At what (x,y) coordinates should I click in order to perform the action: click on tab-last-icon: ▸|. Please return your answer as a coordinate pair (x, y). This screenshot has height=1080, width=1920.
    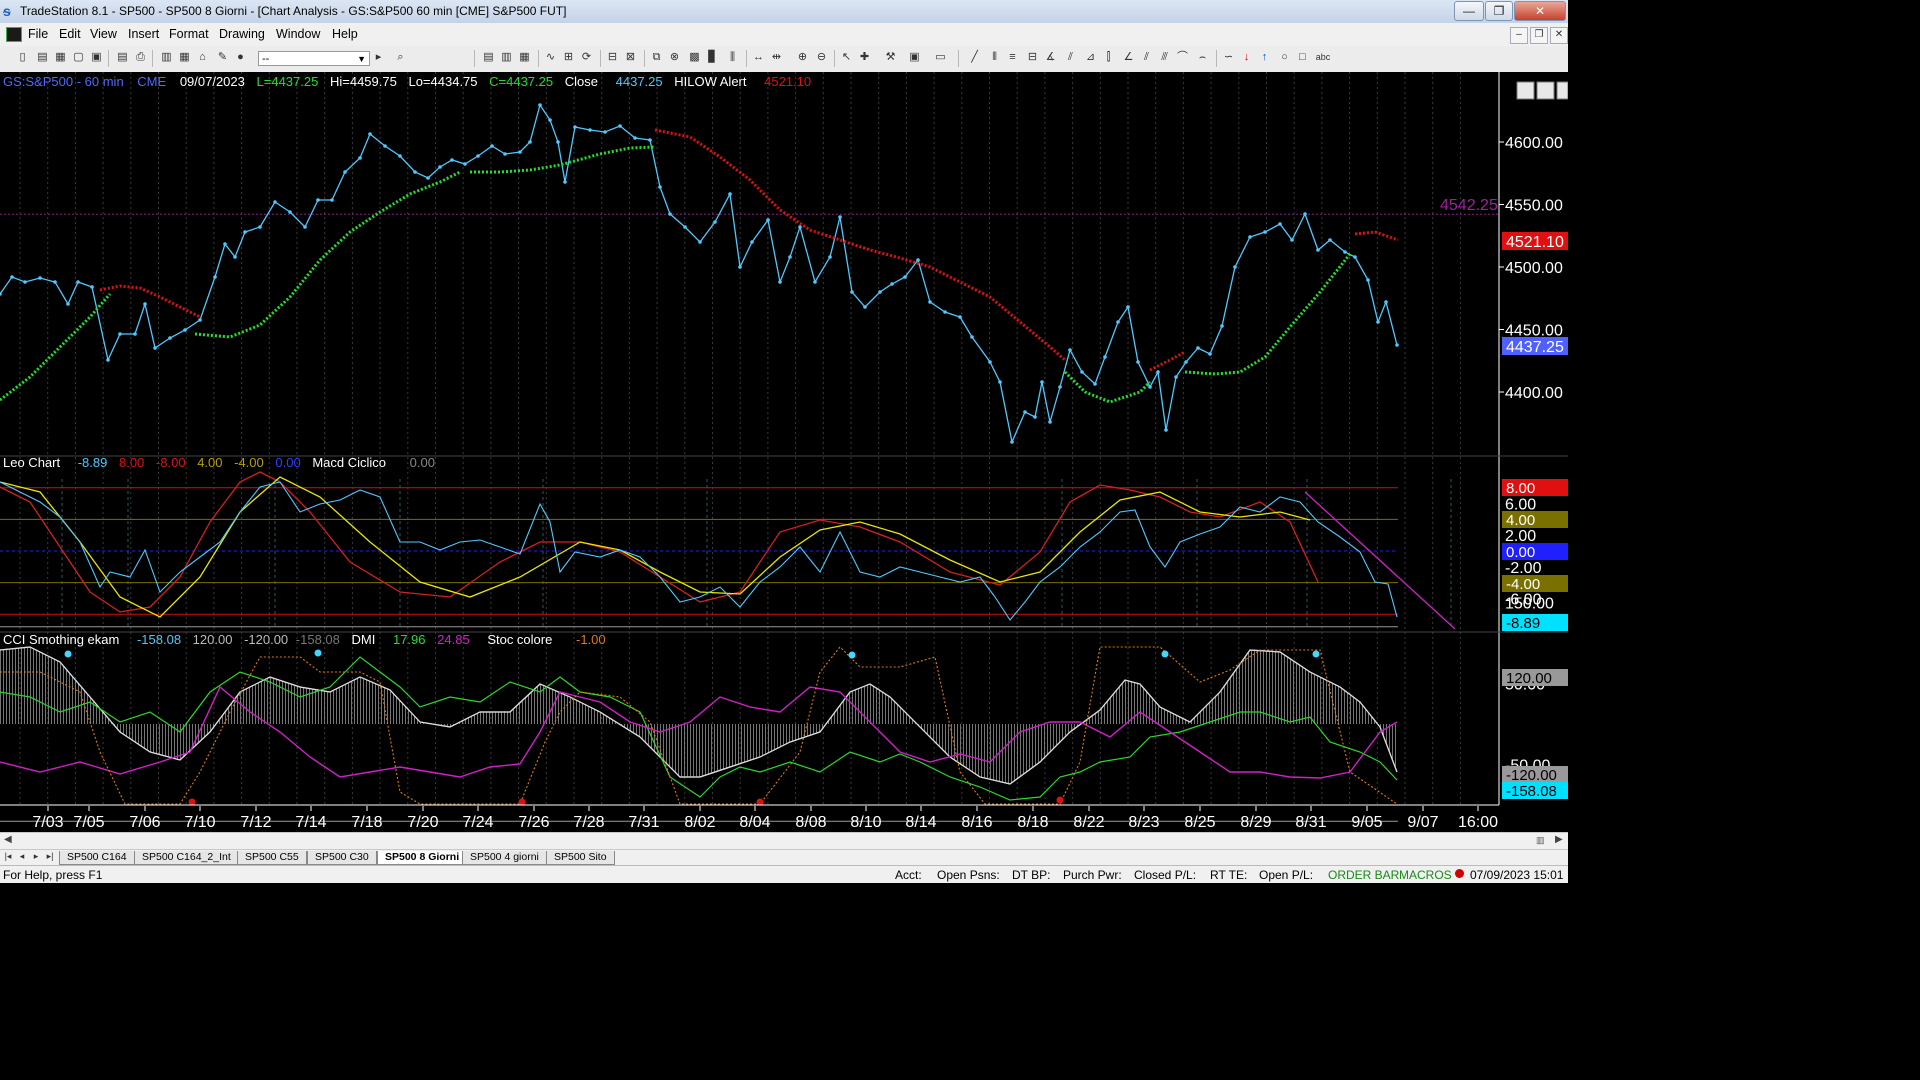
    Looking at the image, I should click on (50, 856).